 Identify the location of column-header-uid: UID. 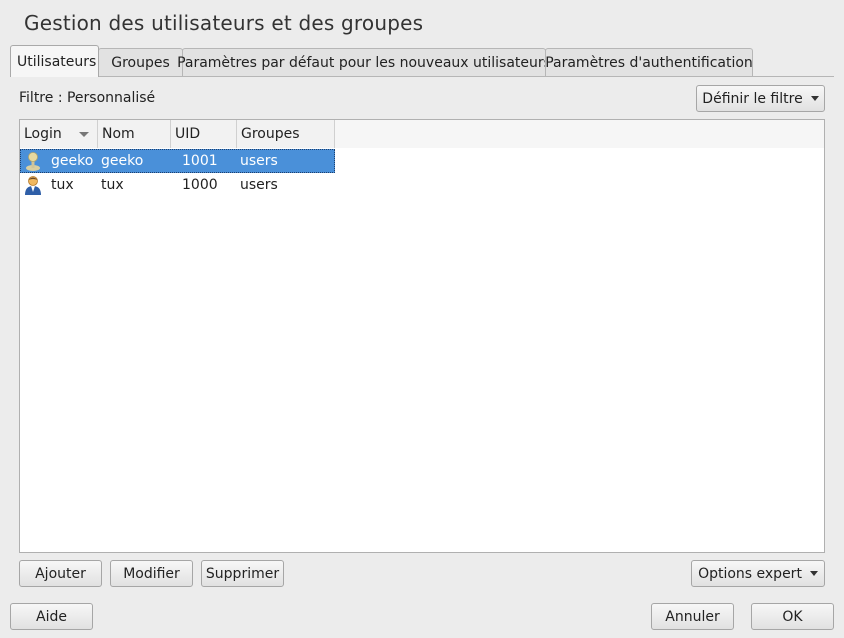
(204, 134).